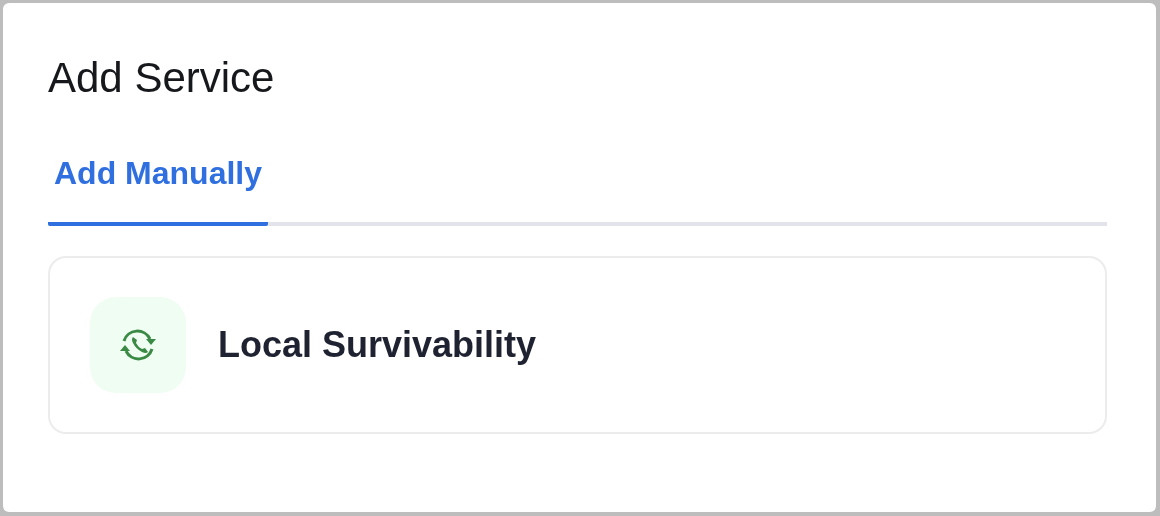 The height and width of the screenshot is (516, 1160). What do you see at coordinates (158, 190) in the screenshot?
I see `tab: Add Manually` at bounding box center [158, 190].